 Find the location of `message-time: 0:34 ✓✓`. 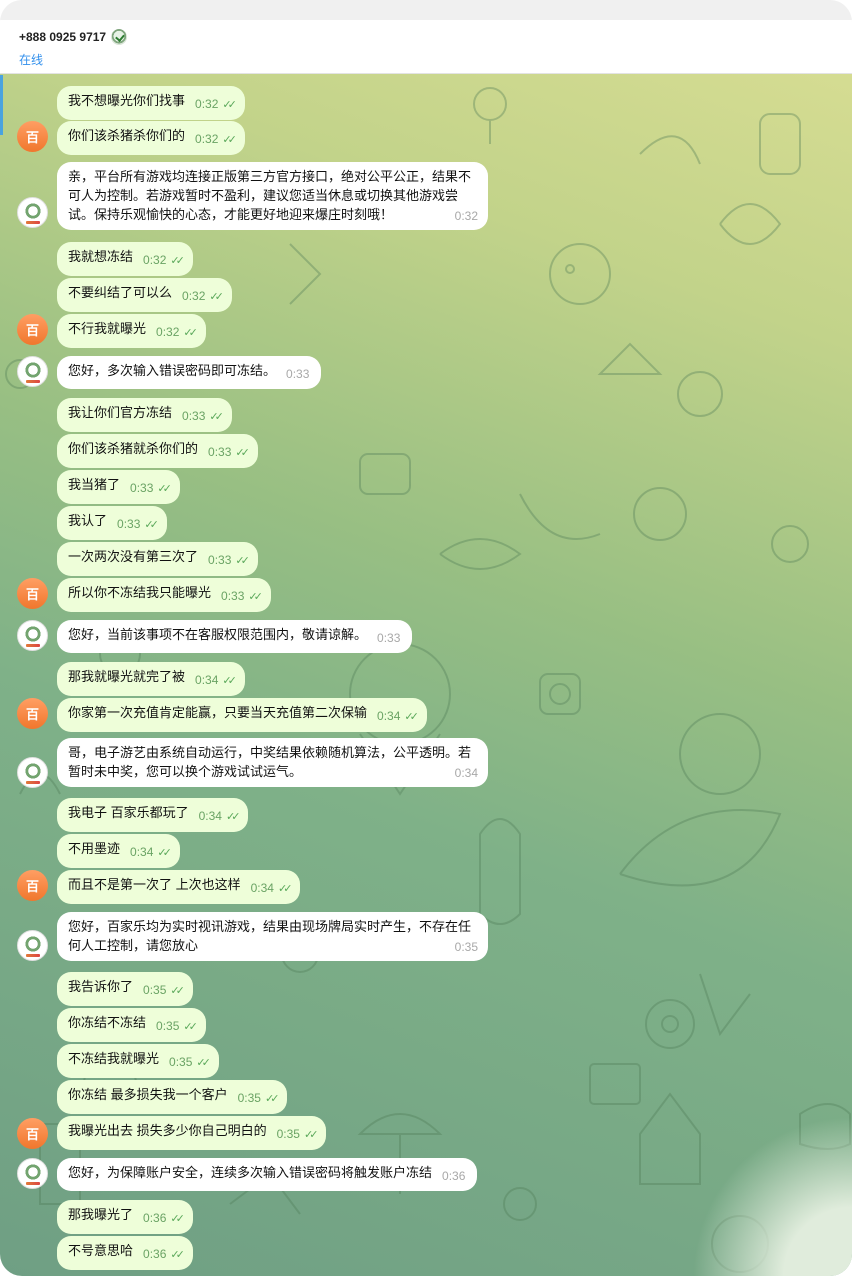

message-time: 0:34 ✓✓ is located at coordinates (220, 817).